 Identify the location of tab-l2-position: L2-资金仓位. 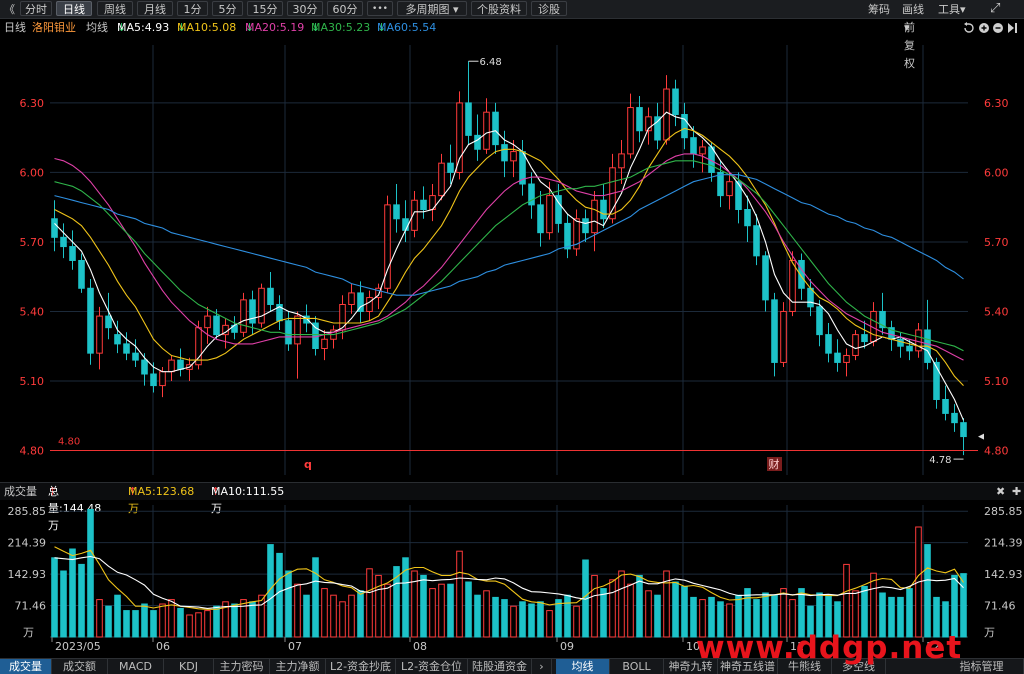
(432, 666).